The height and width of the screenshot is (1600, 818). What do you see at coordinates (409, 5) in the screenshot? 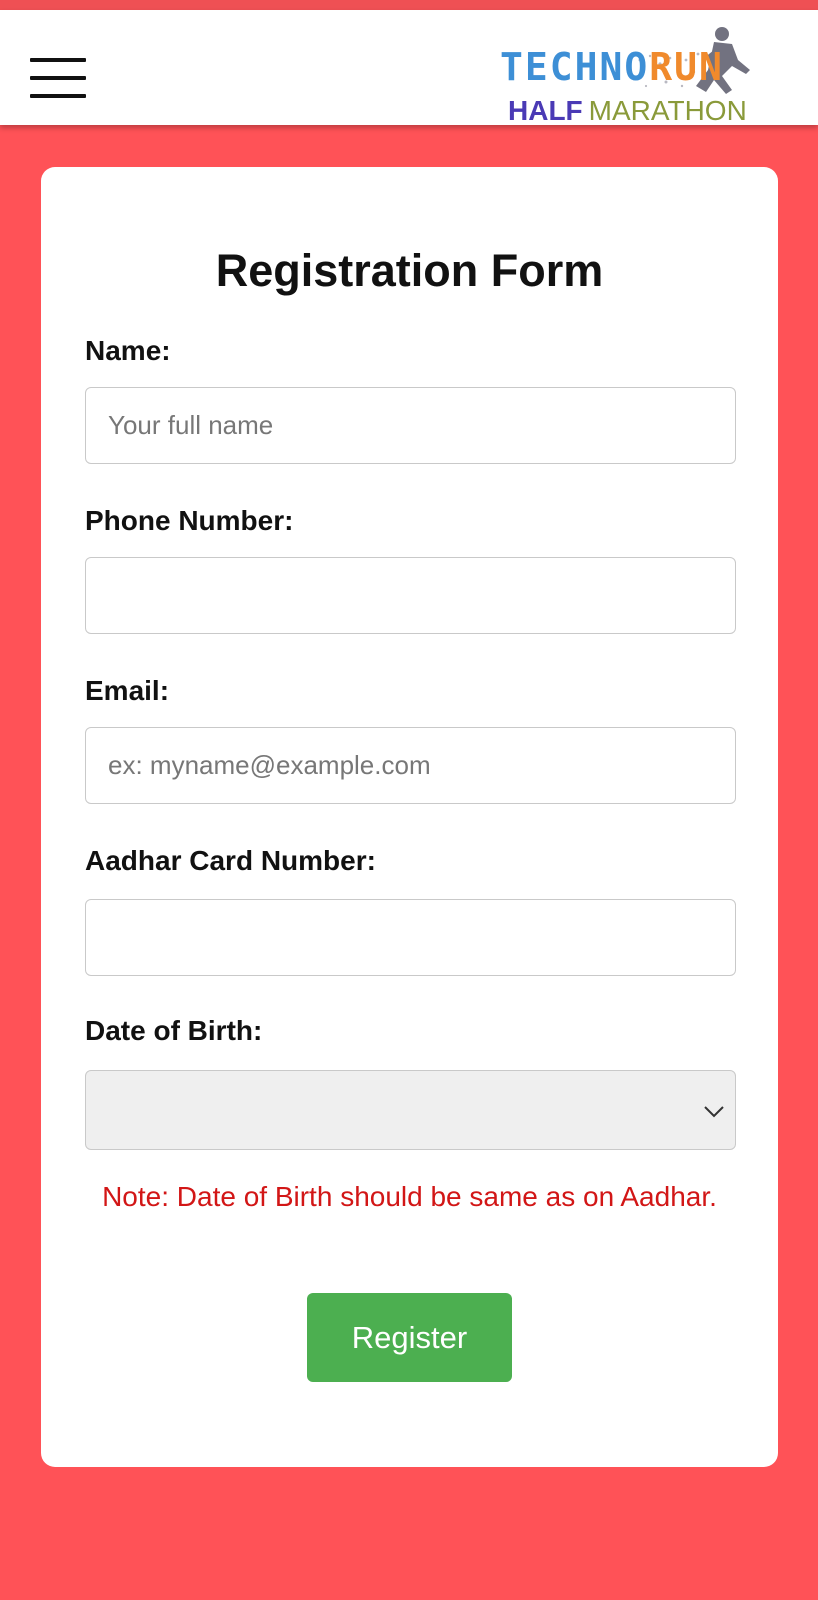
I see `top-accent-bar` at bounding box center [409, 5].